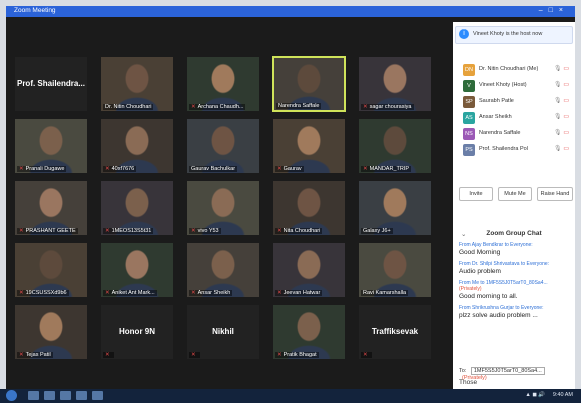 This screenshot has width=581, height=403. I want to click on participant-name: ✕ Pranali Dugawe, so click(42, 169).